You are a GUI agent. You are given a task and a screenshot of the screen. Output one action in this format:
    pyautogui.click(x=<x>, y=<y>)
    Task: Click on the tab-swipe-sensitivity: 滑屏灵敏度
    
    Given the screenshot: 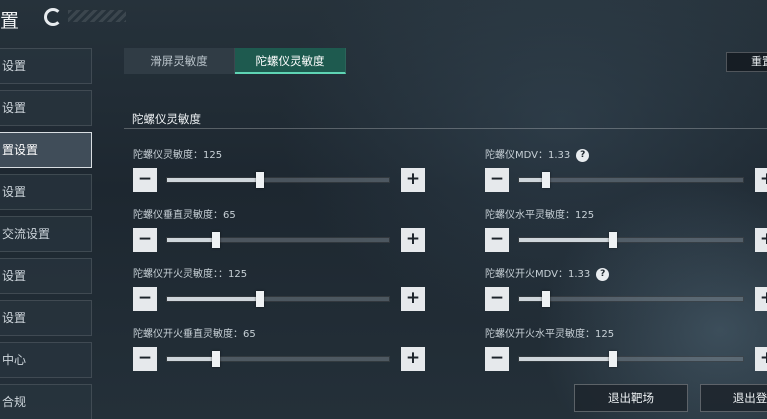 What is the action you would take?
    pyautogui.click(x=179, y=61)
    